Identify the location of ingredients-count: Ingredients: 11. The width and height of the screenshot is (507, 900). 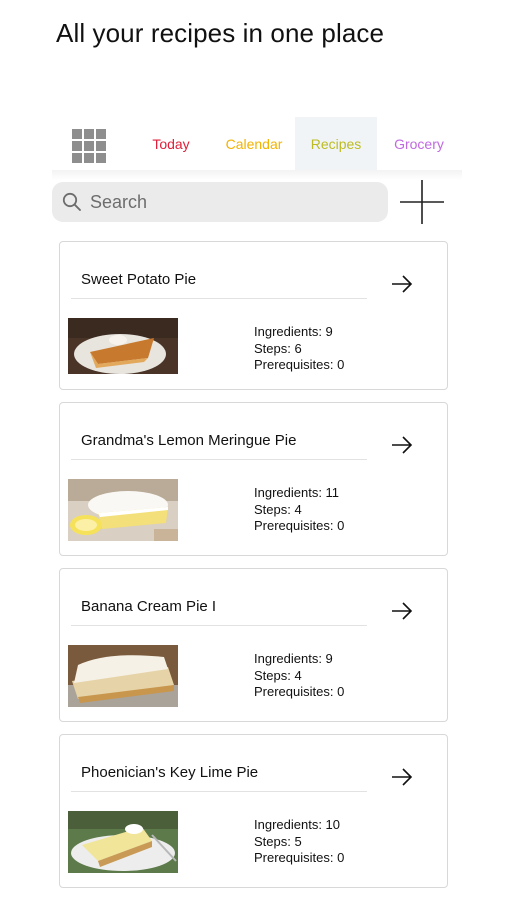
(297, 492).